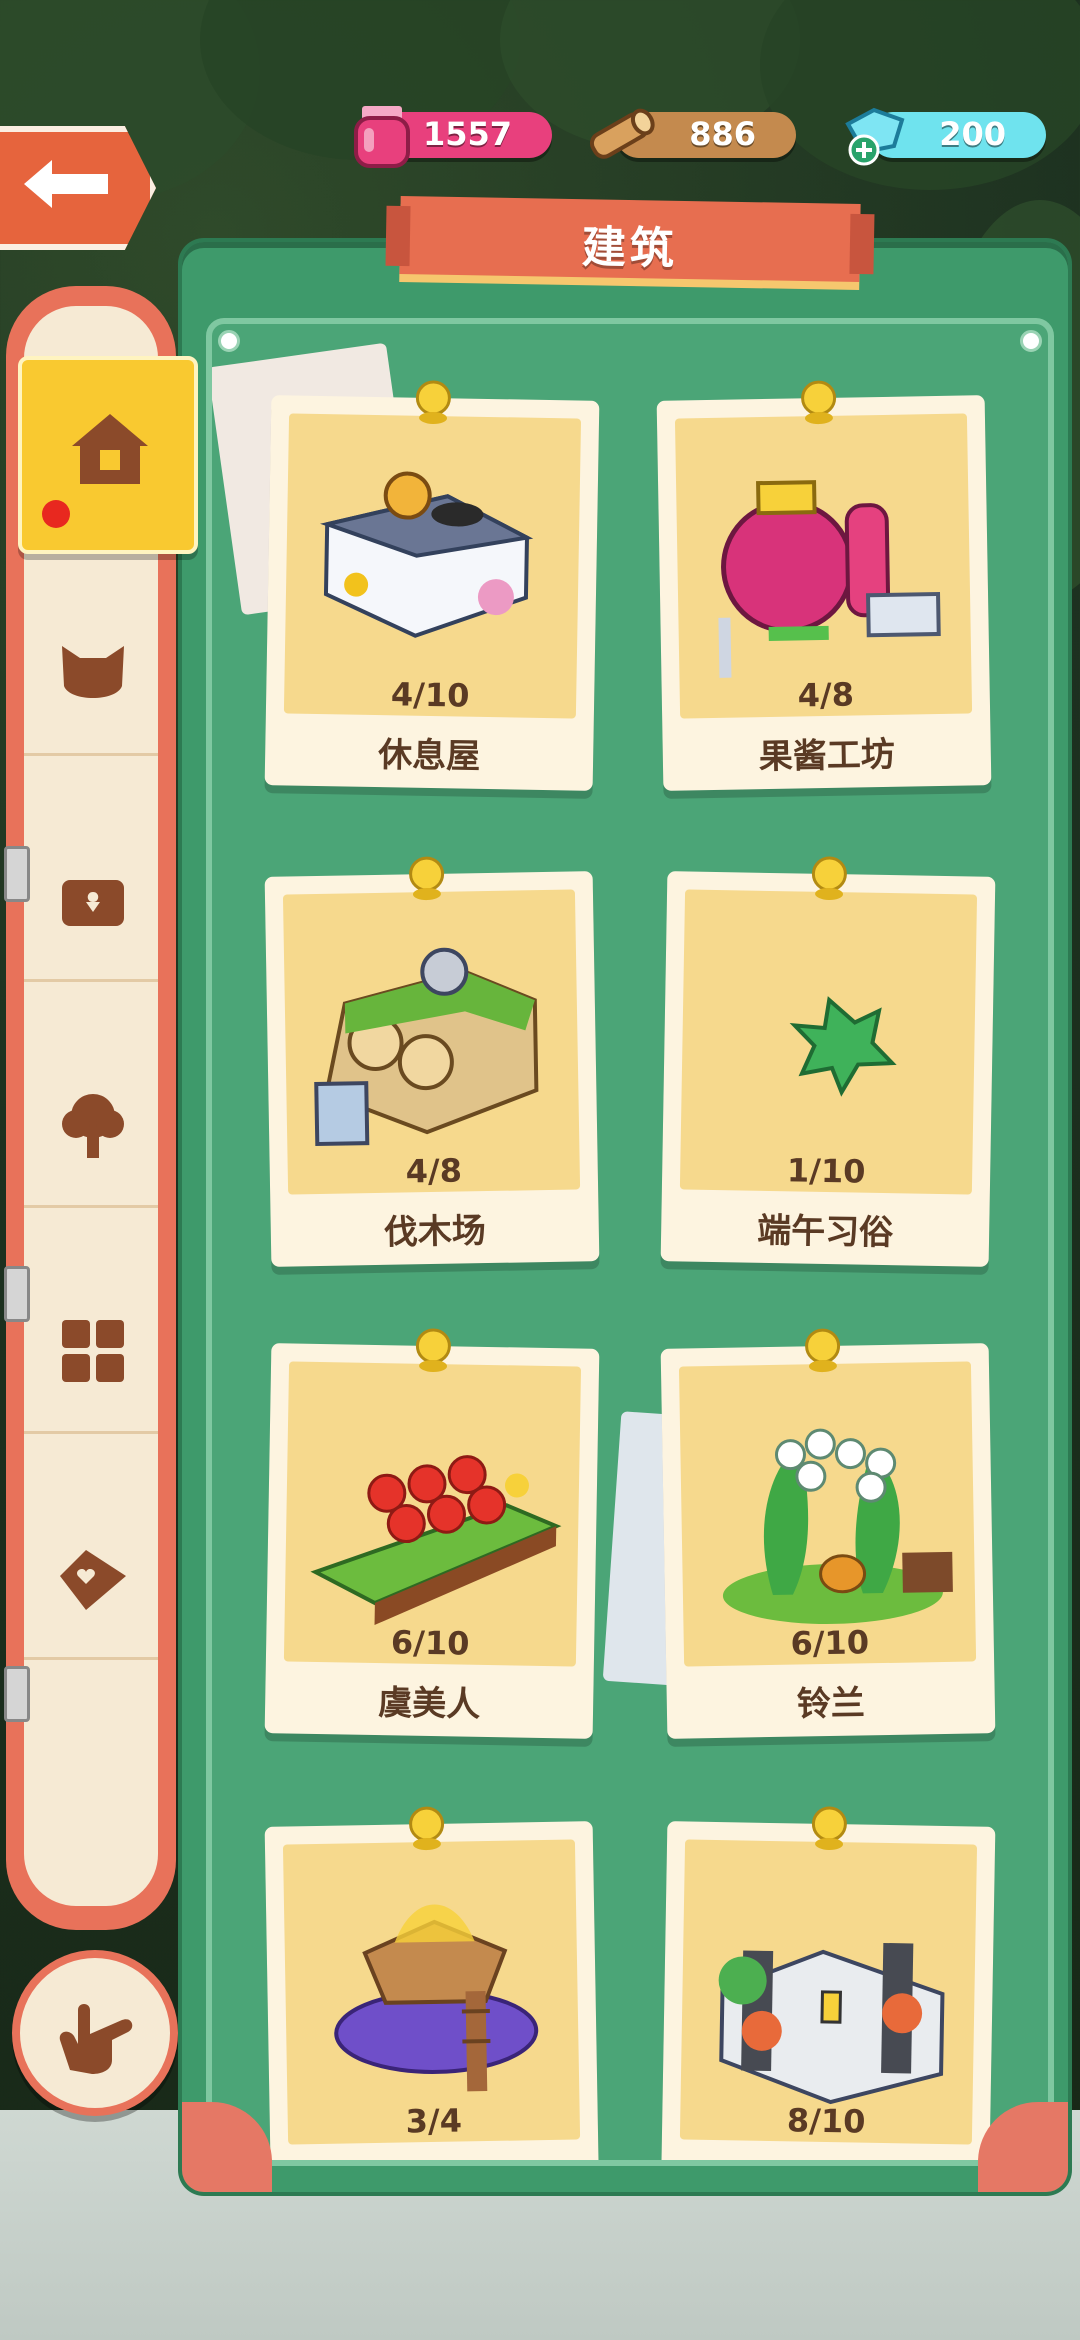  I want to click on building-name: 伐木场, so click(435, 1232).